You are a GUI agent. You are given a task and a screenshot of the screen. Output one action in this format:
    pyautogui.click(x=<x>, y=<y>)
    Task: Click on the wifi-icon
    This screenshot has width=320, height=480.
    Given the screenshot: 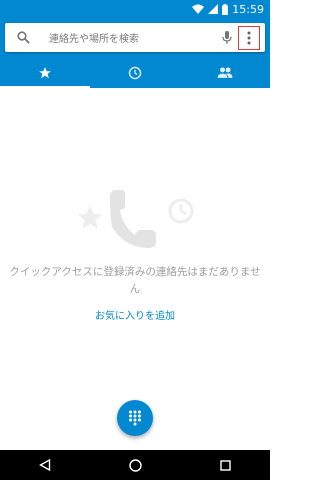 What is the action you would take?
    pyautogui.click(x=198, y=9)
    